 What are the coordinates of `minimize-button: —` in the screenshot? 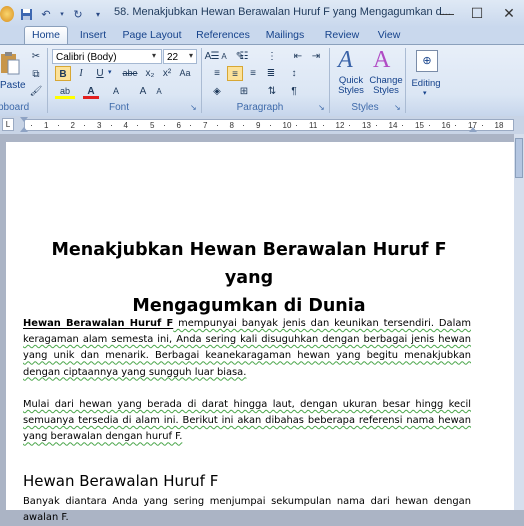 It's located at (447, 13).